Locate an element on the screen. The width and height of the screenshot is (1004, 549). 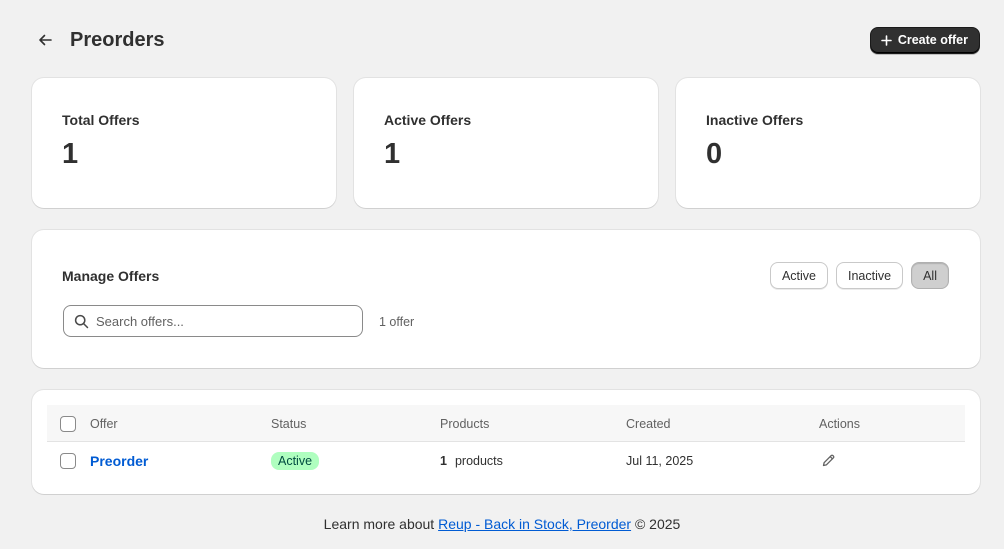
manage-offers-title: Manage Offers is located at coordinates (111, 276).